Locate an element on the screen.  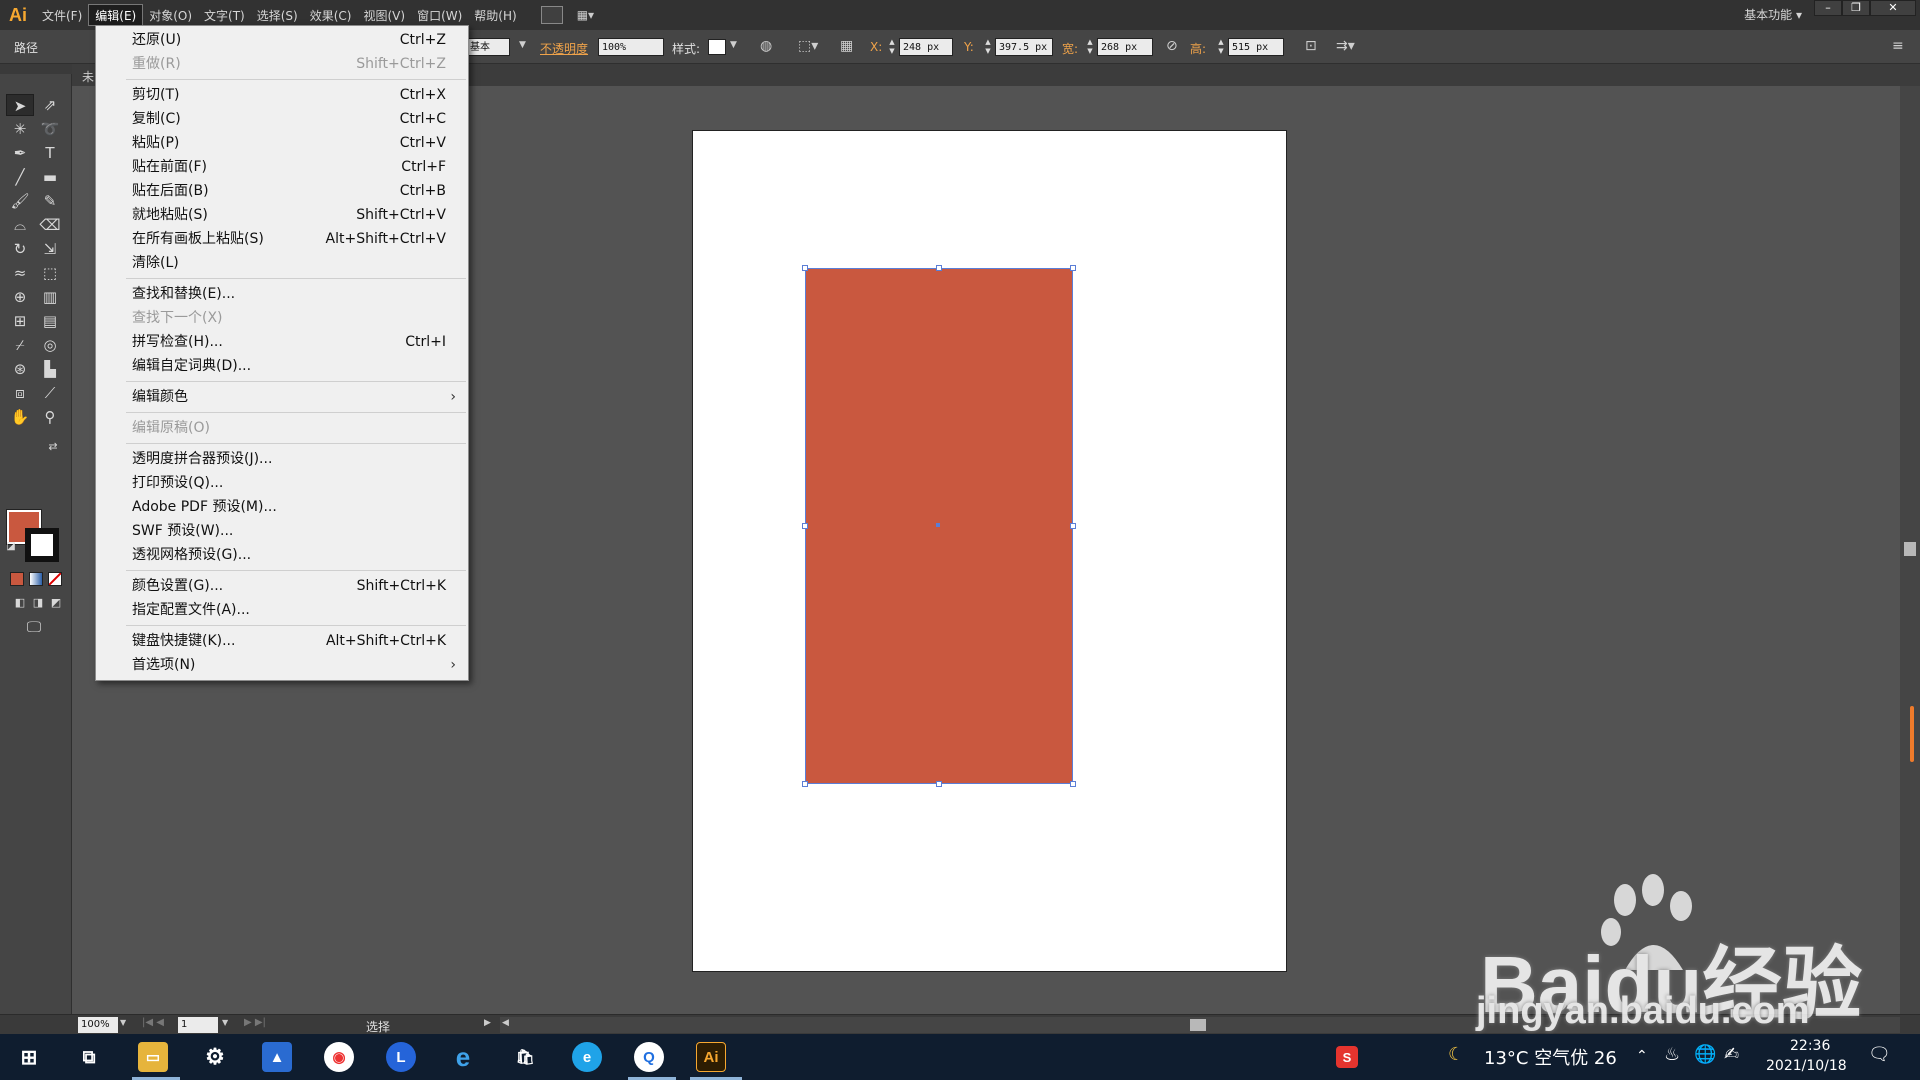
blend-tool-icon: ◎ is located at coordinates (50, 345).